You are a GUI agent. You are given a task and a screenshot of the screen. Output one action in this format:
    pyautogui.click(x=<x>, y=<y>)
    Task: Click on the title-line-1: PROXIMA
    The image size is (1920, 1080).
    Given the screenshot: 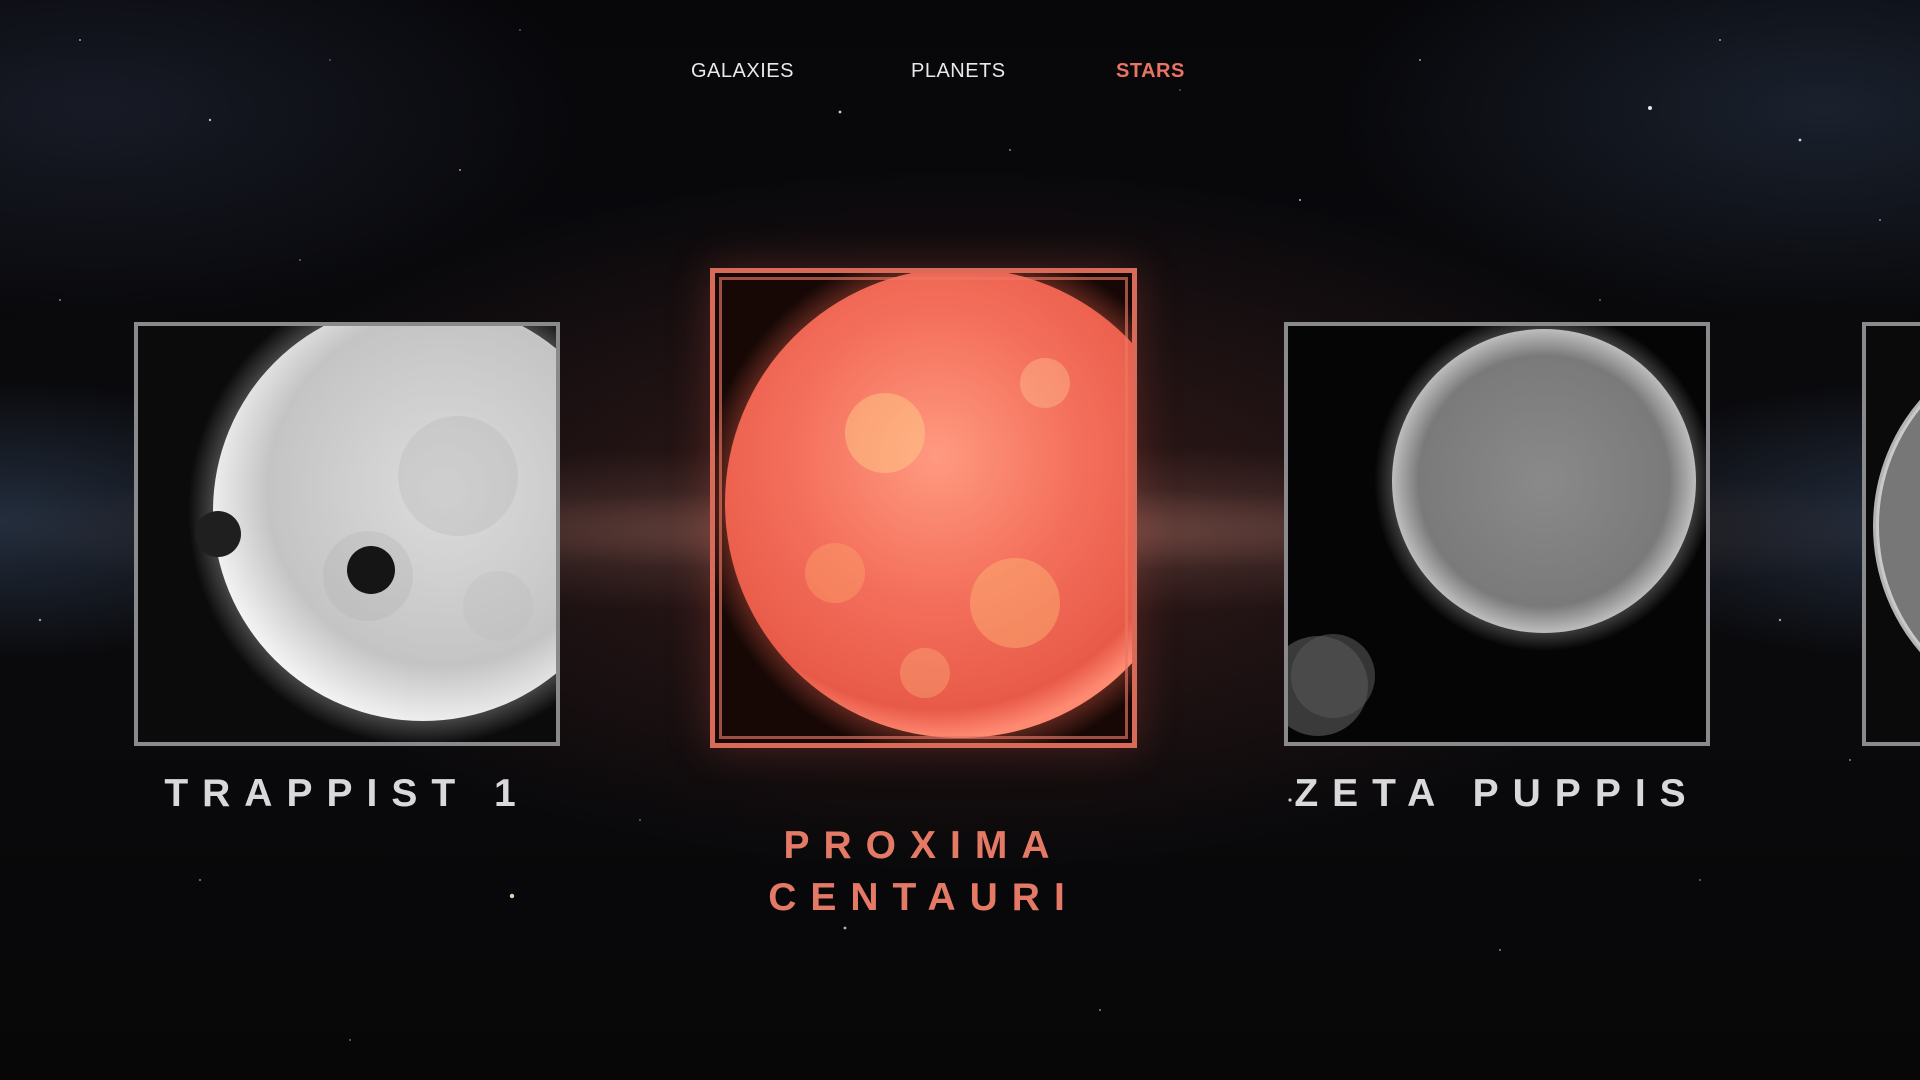 What is the action you would take?
    pyautogui.click(x=923, y=845)
    